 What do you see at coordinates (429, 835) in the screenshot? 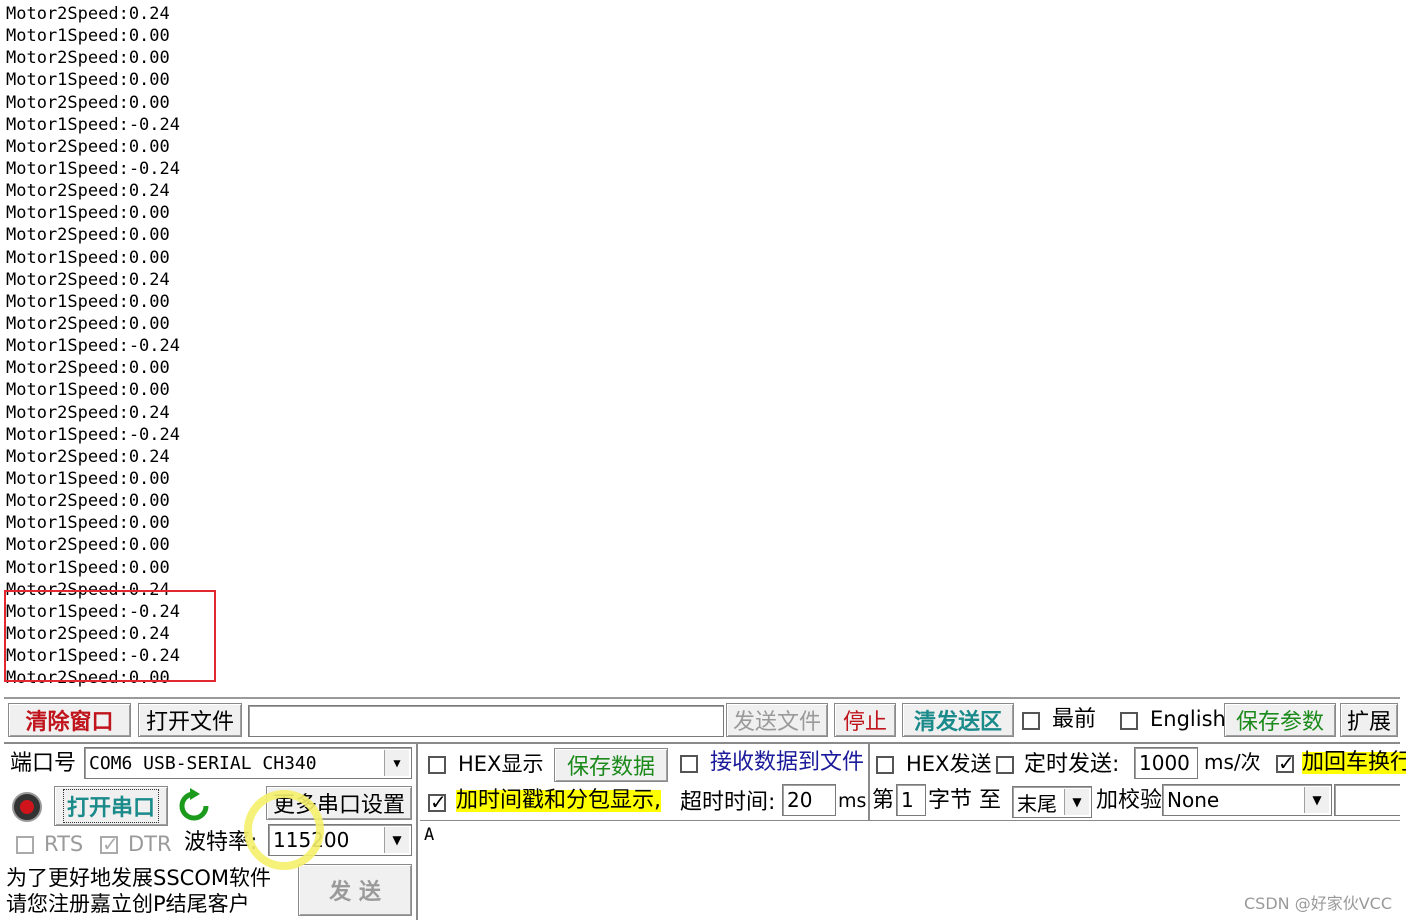
I see `send-text: A` at bounding box center [429, 835].